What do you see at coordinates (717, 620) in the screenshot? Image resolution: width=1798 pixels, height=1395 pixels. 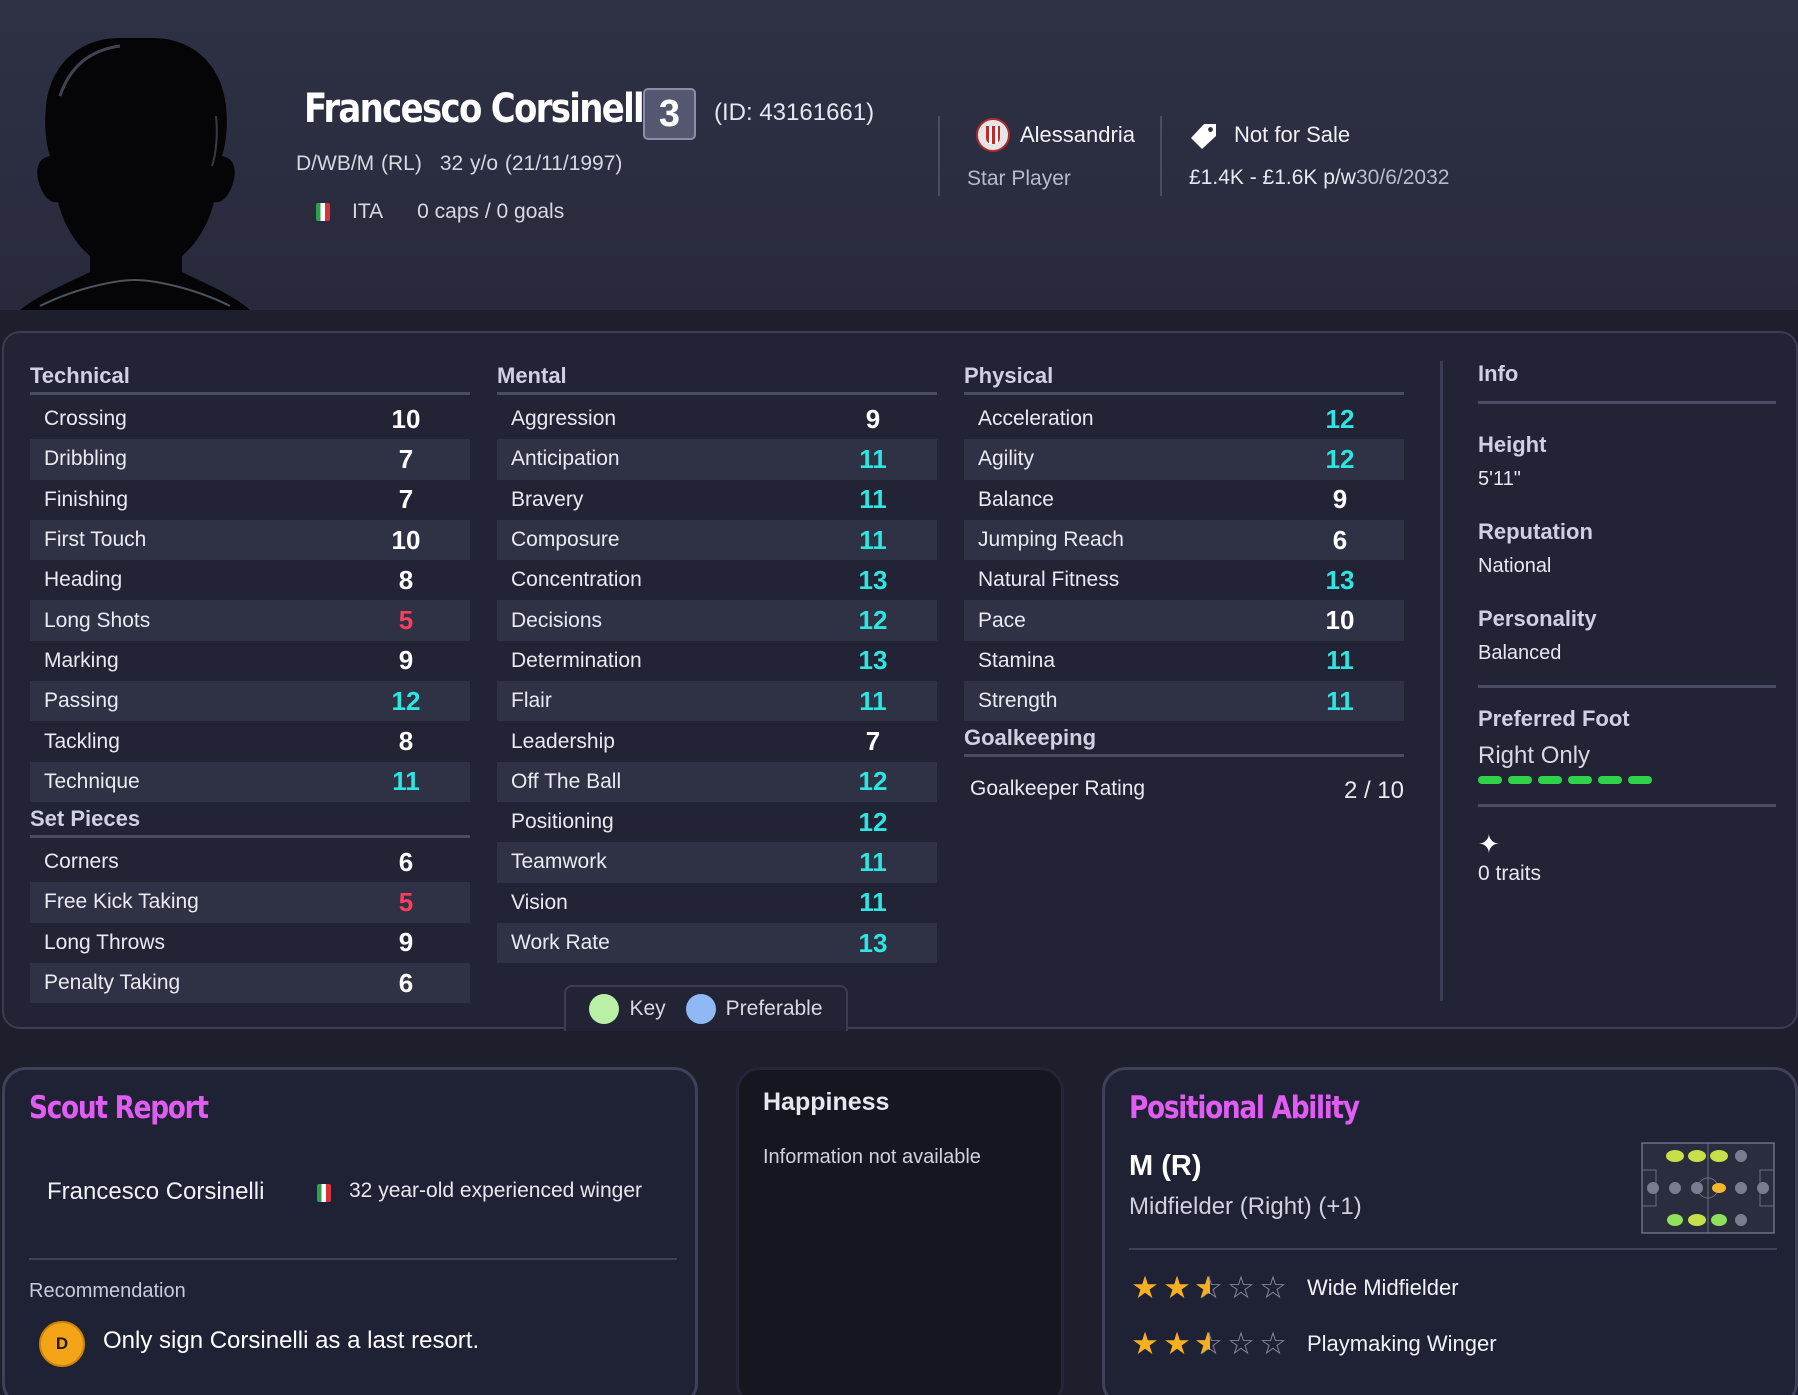 I see `attribute-row: Decisions 12` at bounding box center [717, 620].